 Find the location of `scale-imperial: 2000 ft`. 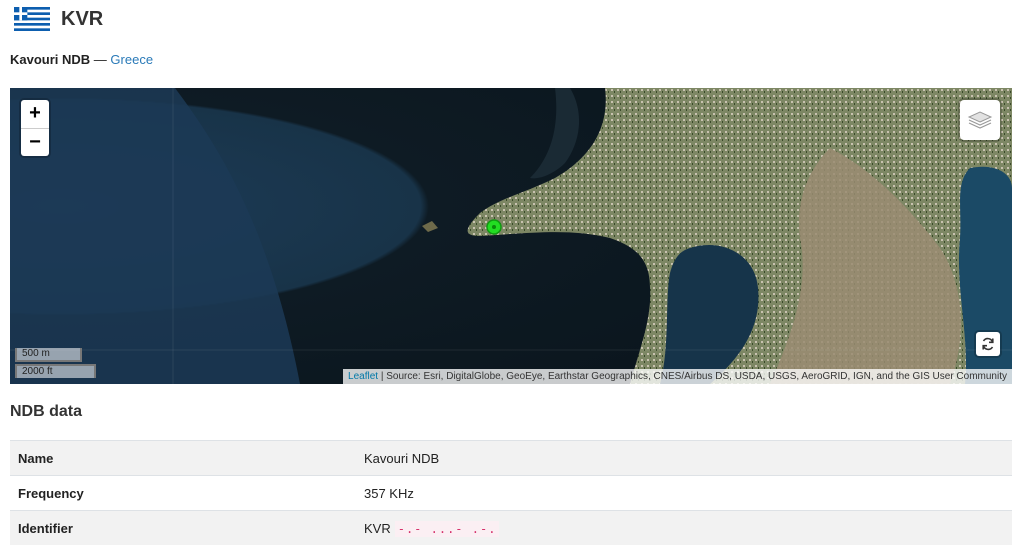

scale-imperial: 2000 ft is located at coordinates (55, 371).